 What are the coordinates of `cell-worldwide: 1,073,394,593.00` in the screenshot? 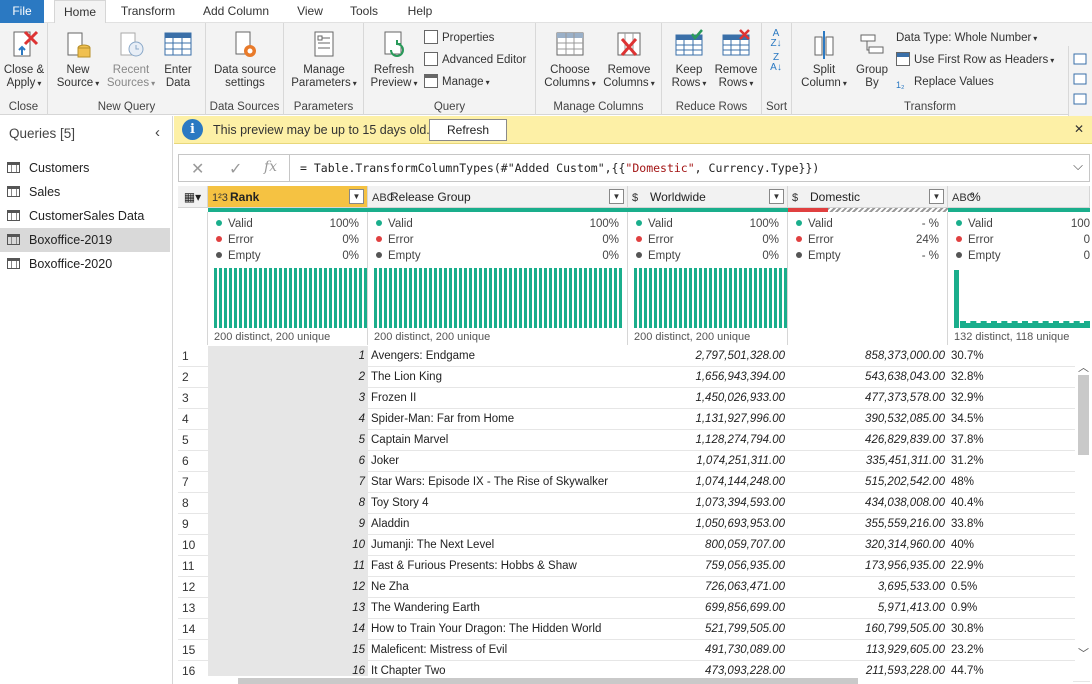 It's located at (708, 503).